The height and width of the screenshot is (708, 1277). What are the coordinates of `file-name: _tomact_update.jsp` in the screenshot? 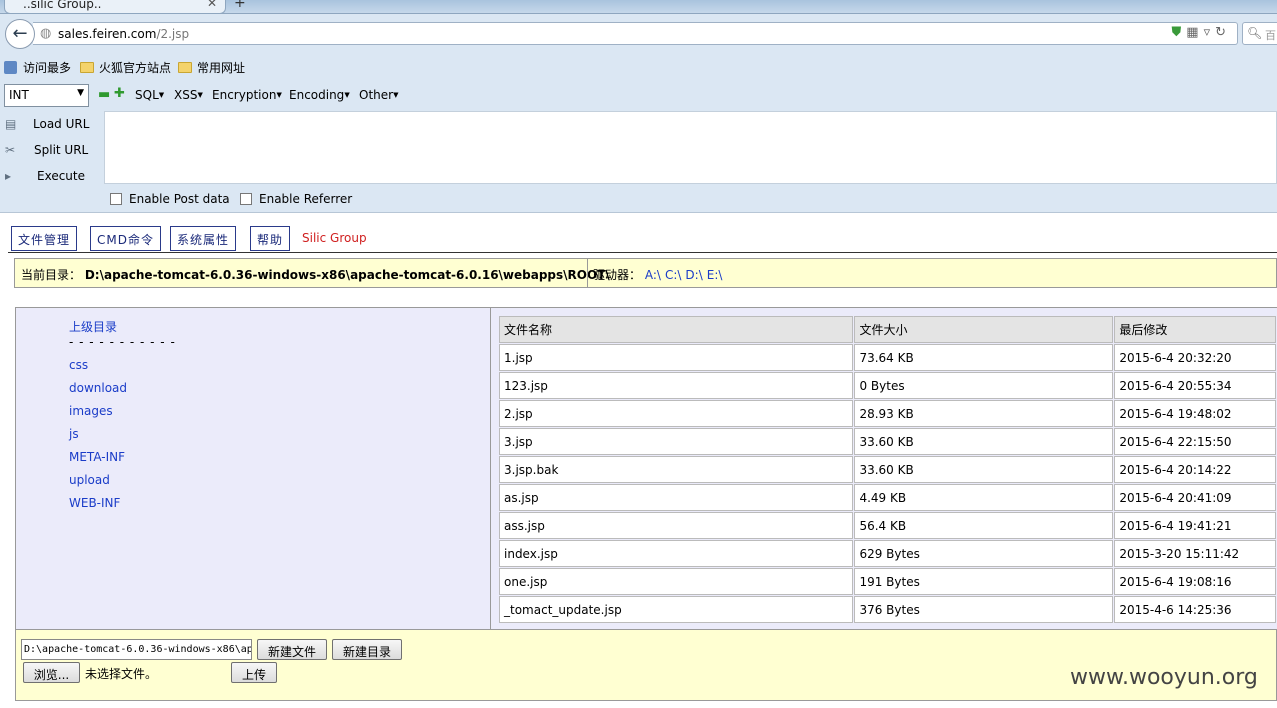 It's located at (676, 609).